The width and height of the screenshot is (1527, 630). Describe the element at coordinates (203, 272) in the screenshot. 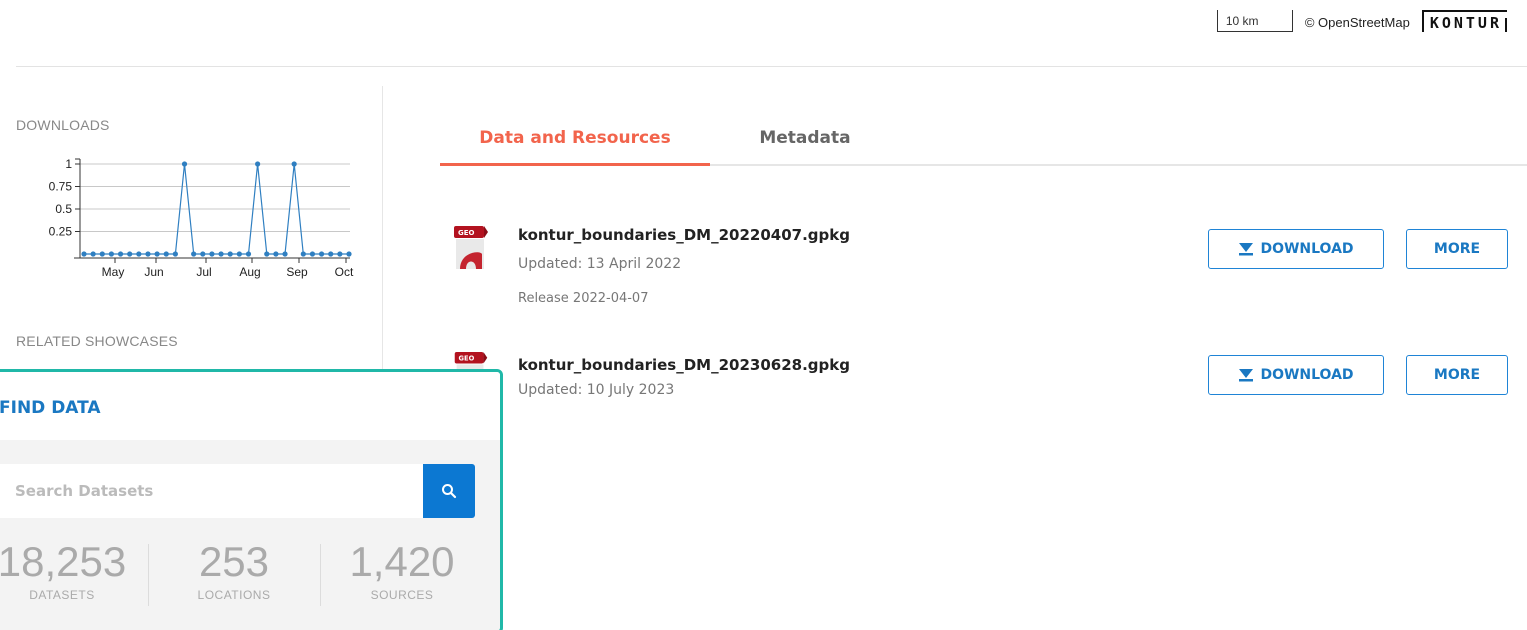

I see `x-tick-label: Jul` at that location.